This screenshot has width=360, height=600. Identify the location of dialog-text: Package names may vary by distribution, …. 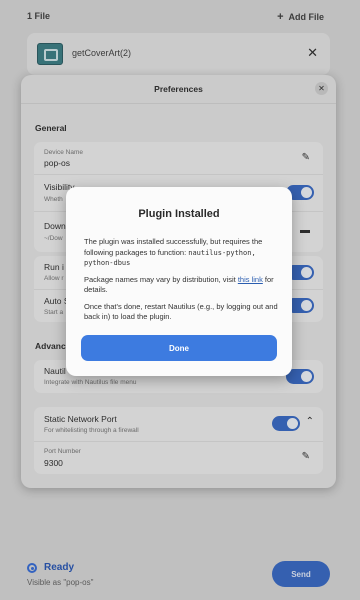
(161, 279).